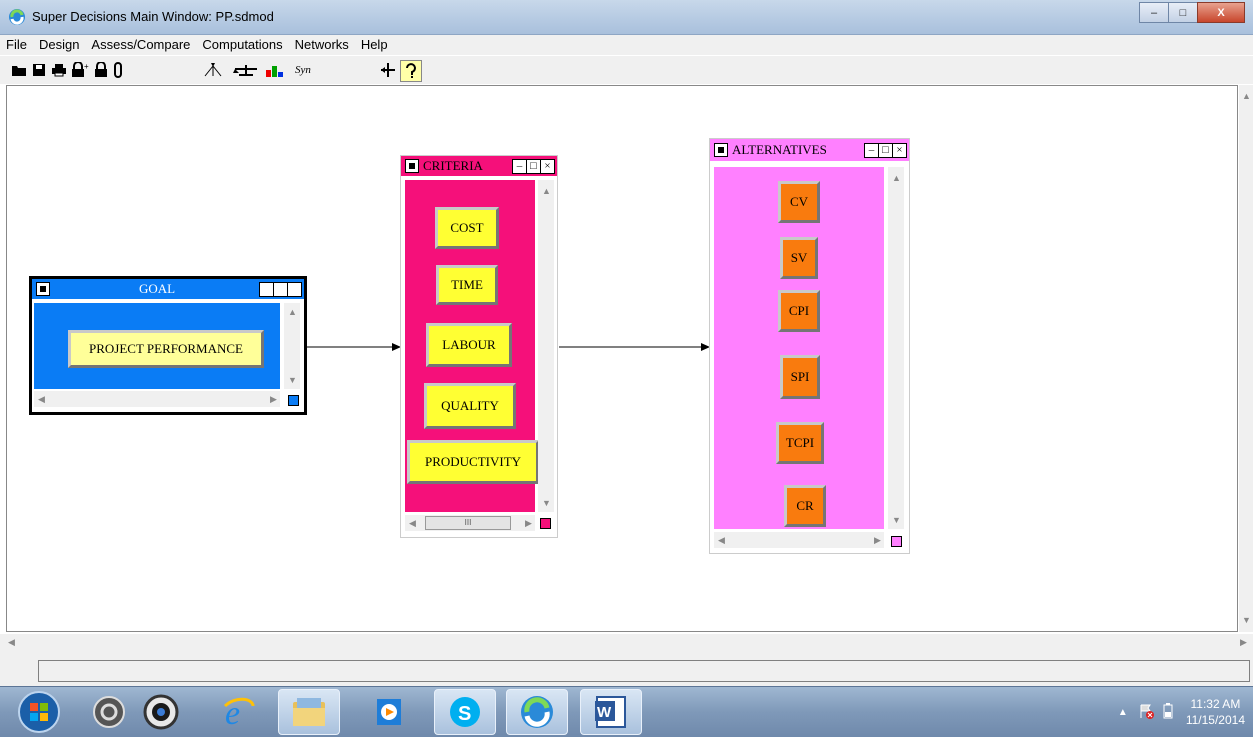 This screenshot has height=737, width=1253. What do you see at coordinates (453, 165) in the screenshot?
I see `cluster-criteria-title: CRITERIA` at bounding box center [453, 165].